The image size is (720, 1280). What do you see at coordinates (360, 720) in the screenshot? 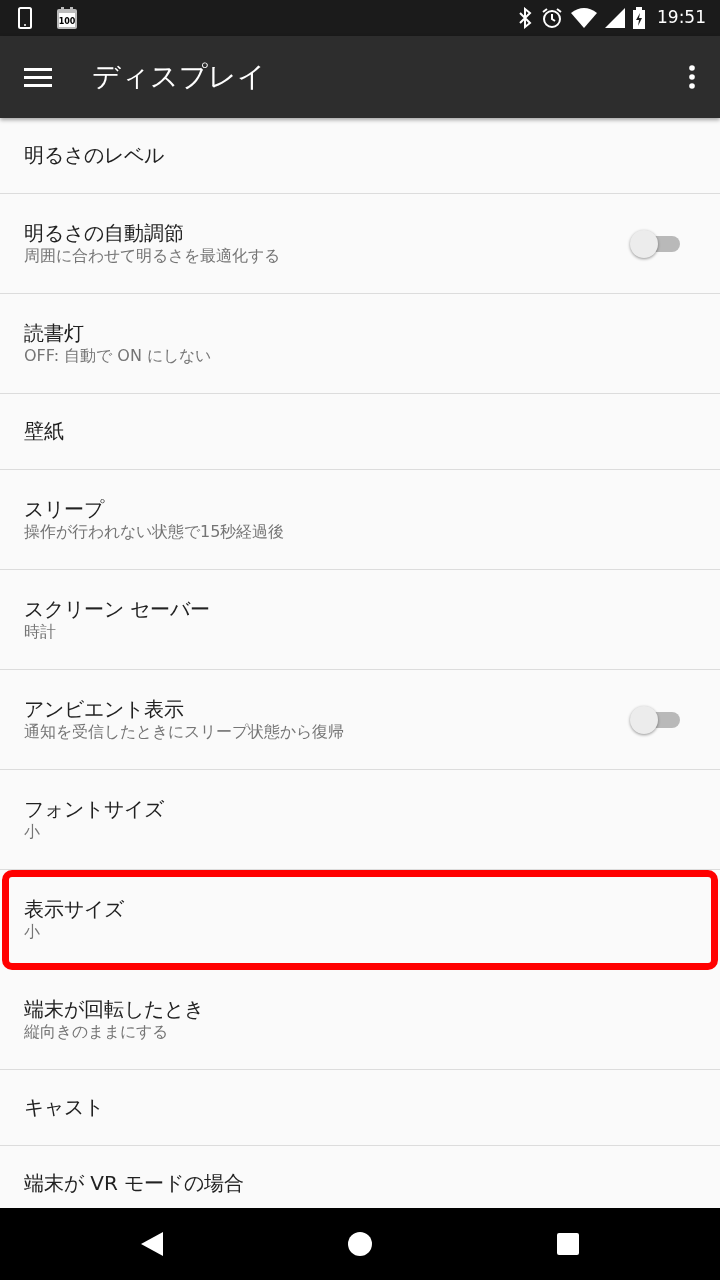
I see `setting-item: アンビエント表示 通知を受信したときにスリープ状態から復帰` at bounding box center [360, 720].